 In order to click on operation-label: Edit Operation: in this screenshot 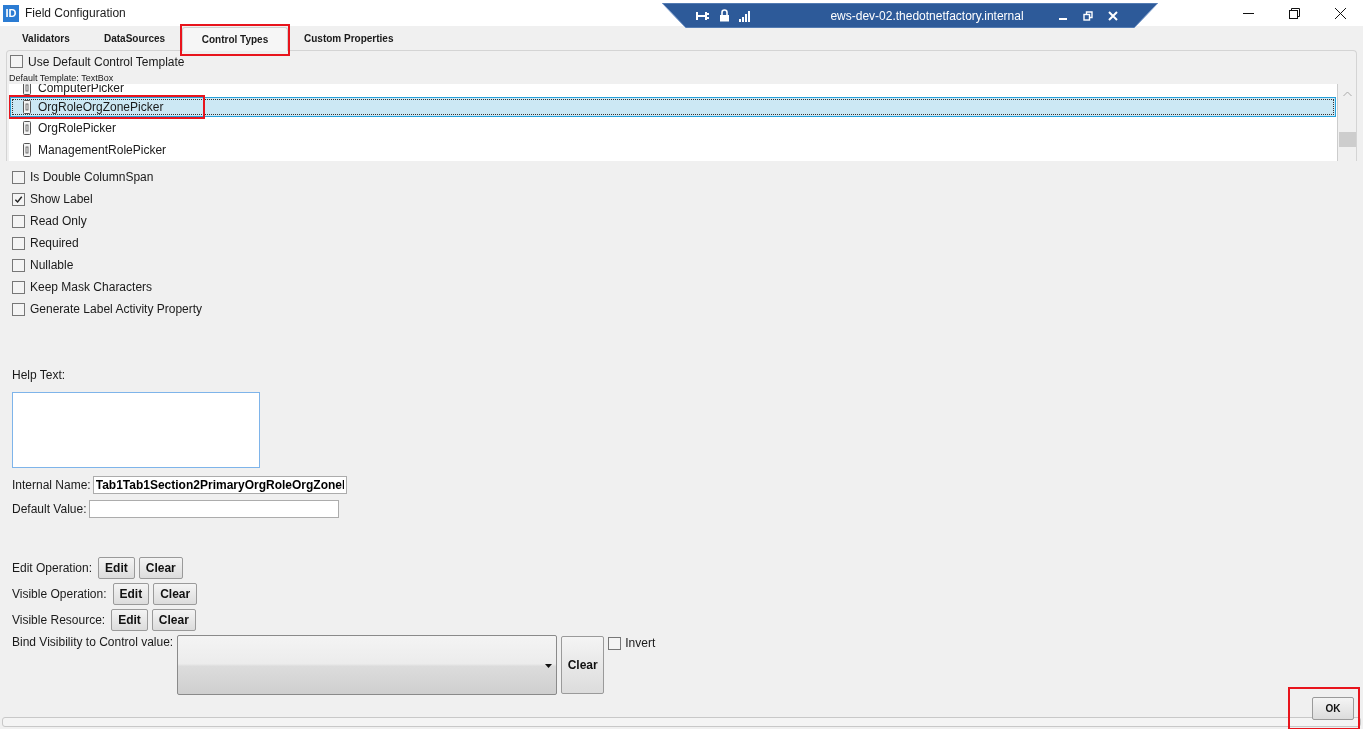, I will do `click(52, 568)`.